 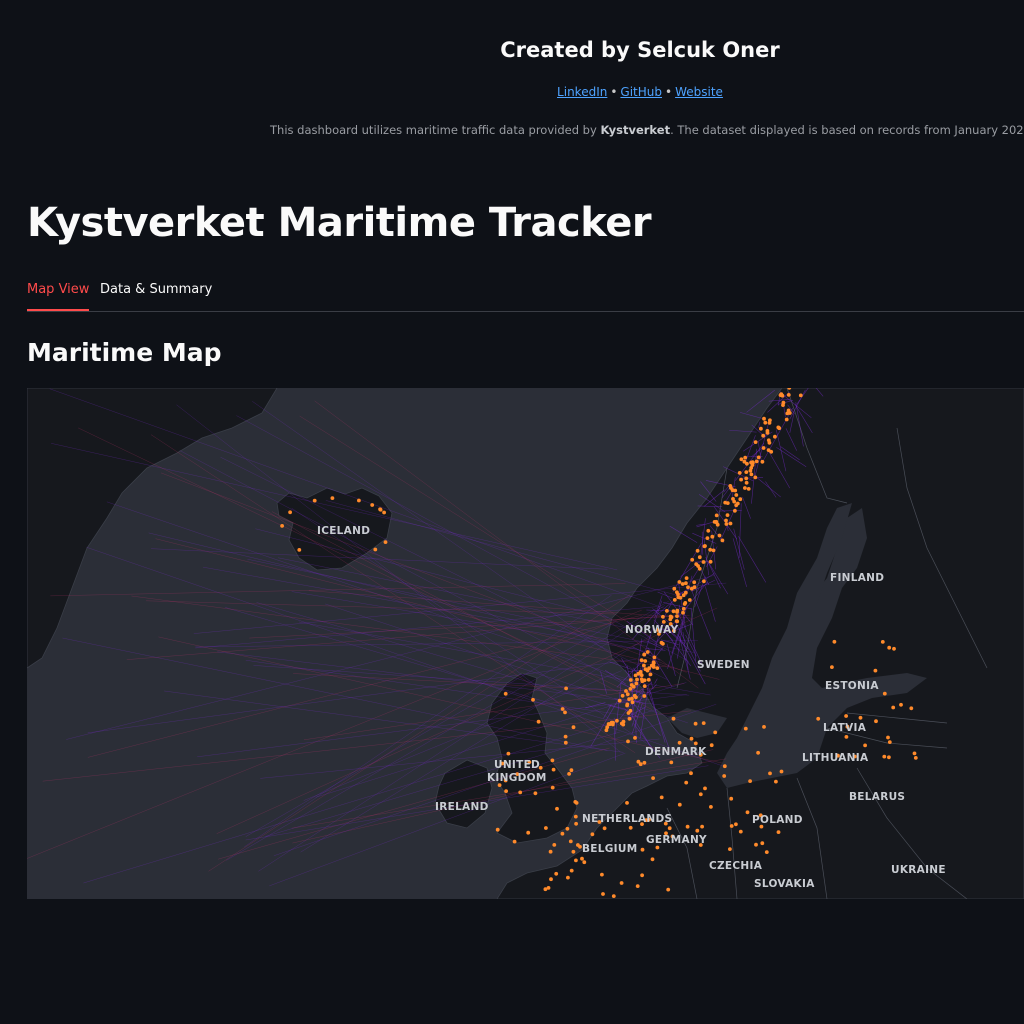 What do you see at coordinates (857, 578) in the screenshot?
I see `label-finland: FINLAND` at bounding box center [857, 578].